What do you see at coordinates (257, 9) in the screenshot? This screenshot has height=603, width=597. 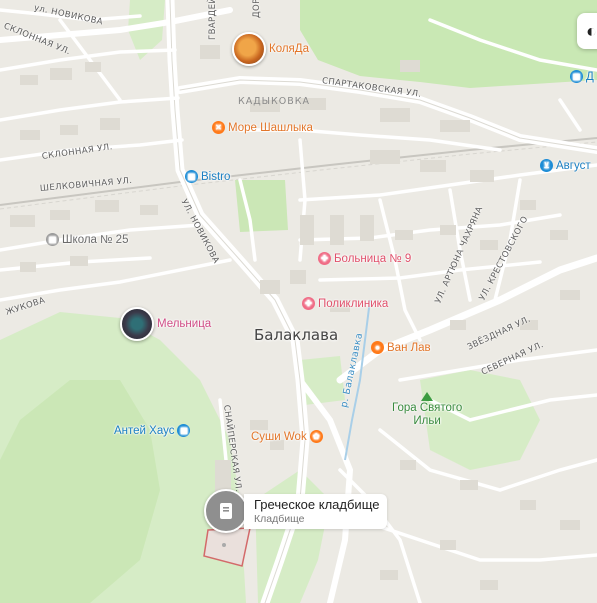 I see `street-label-dor: ДОР` at bounding box center [257, 9].